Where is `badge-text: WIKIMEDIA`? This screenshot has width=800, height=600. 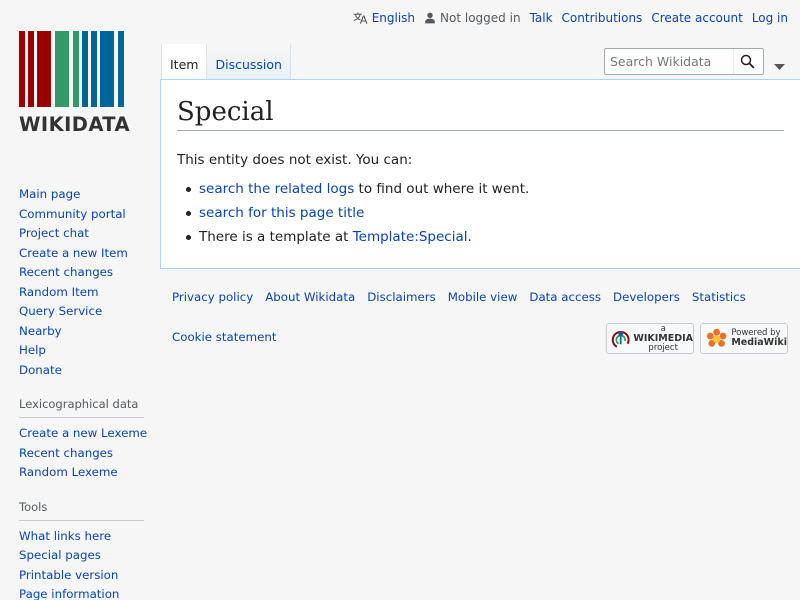 badge-text: WIKIMEDIA is located at coordinates (663, 338).